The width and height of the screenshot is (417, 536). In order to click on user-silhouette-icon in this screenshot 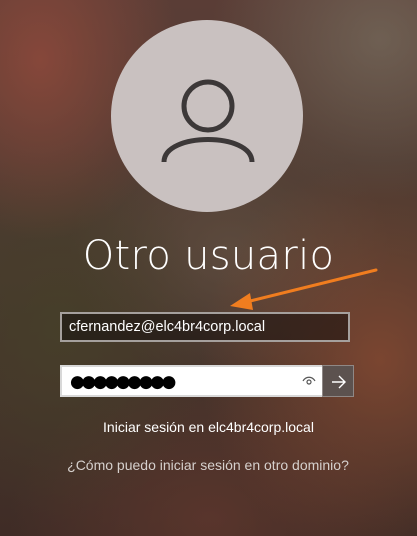, I will do `click(208, 121)`.